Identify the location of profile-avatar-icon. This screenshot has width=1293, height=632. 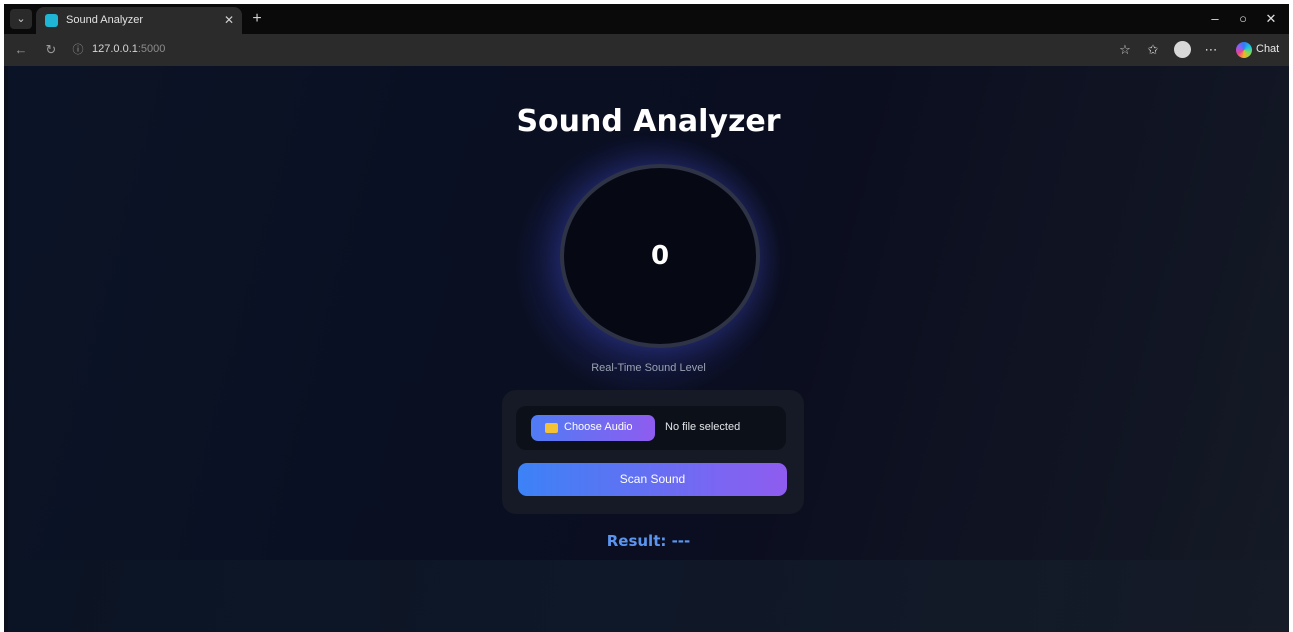
(1182, 49).